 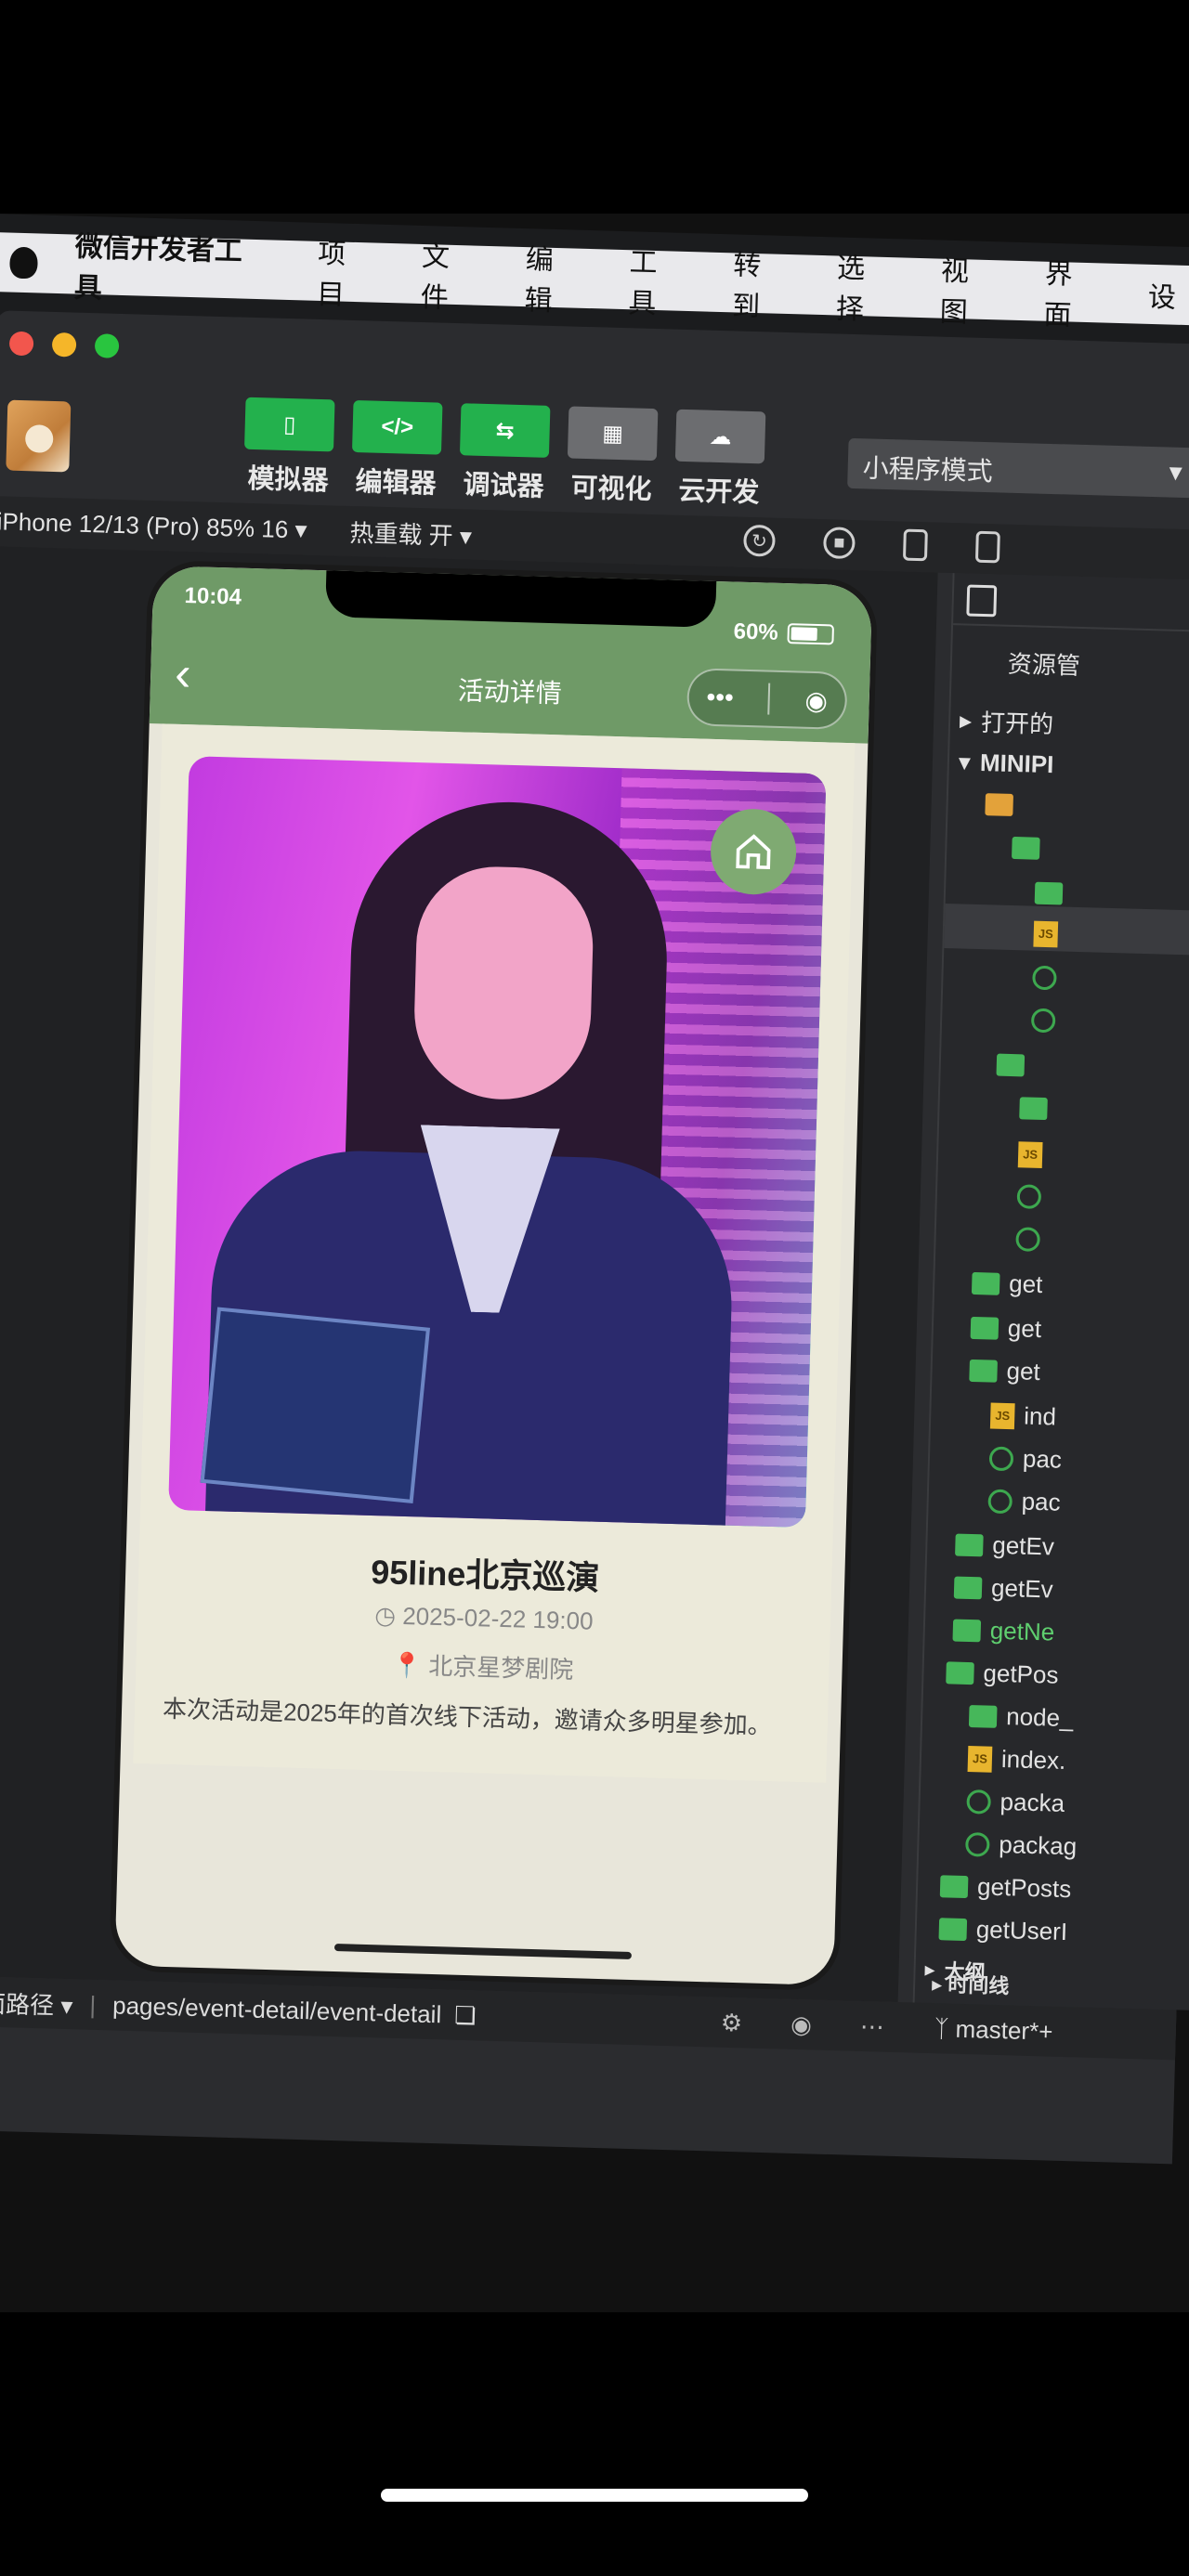 What do you see at coordinates (483, 1951) in the screenshot?
I see `phone-home-indicator` at bounding box center [483, 1951].